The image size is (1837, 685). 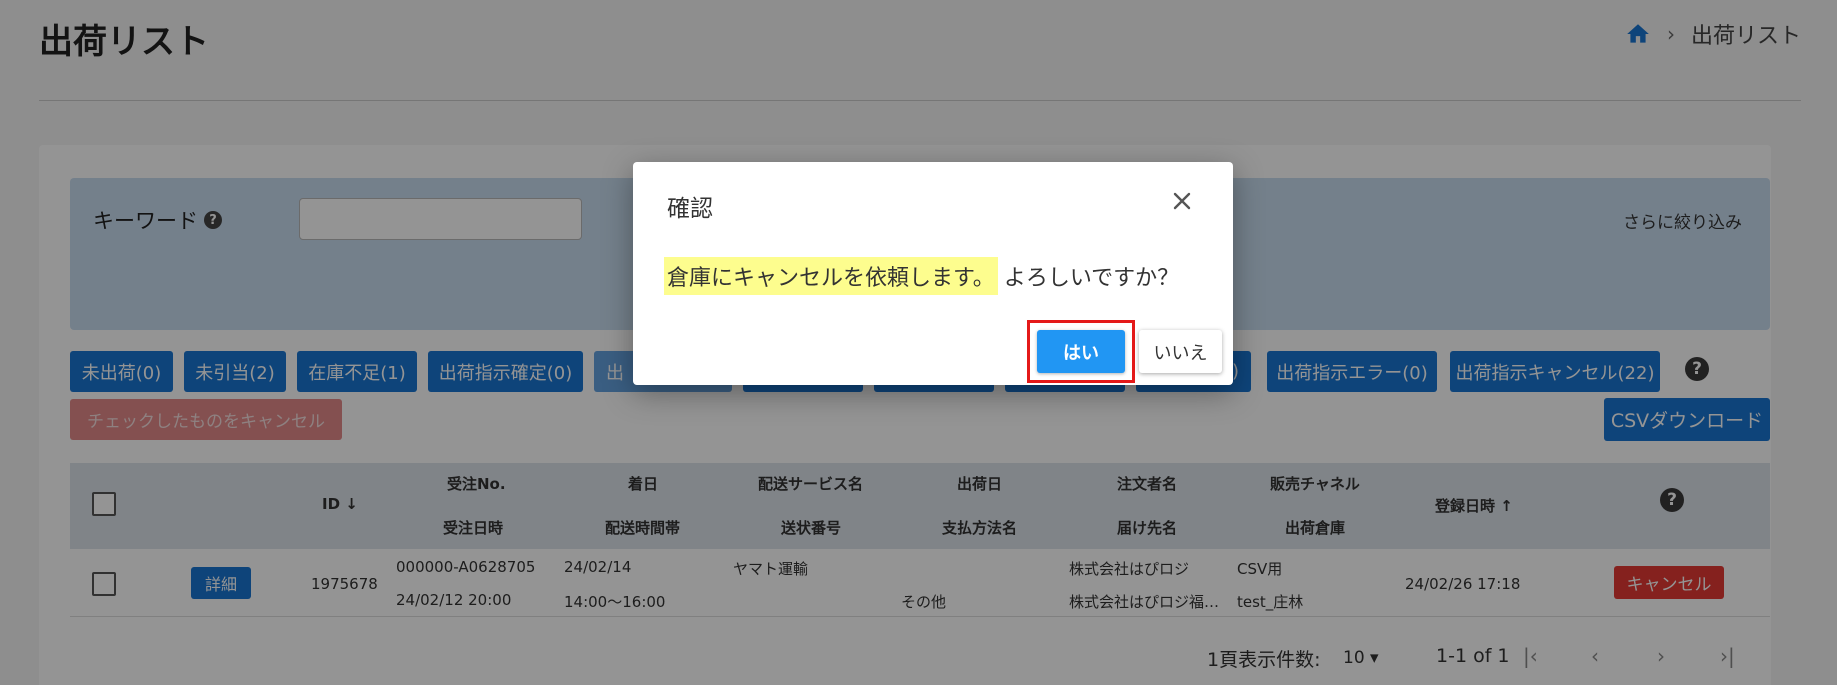 I want to click on yes-button: はい, so click(x=1081, y=351).